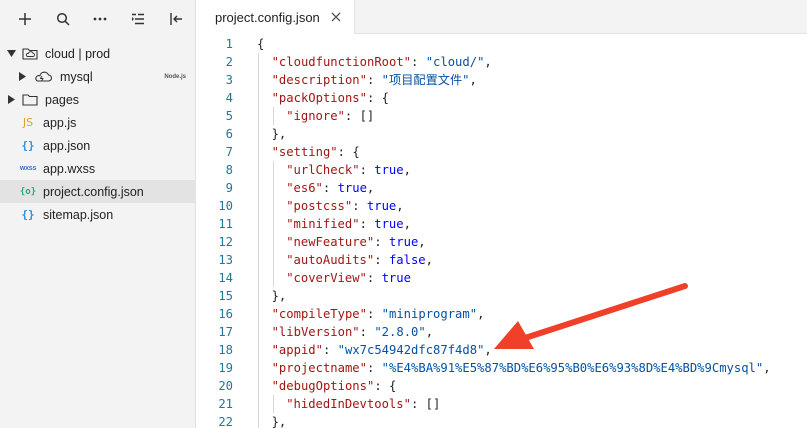 Image resolution: width=807 pixels, height=428 pixels. What do you see at coordinates (229, 62) in the screenshot?
I see `line-number: 2` at bounding box center [229, 62].